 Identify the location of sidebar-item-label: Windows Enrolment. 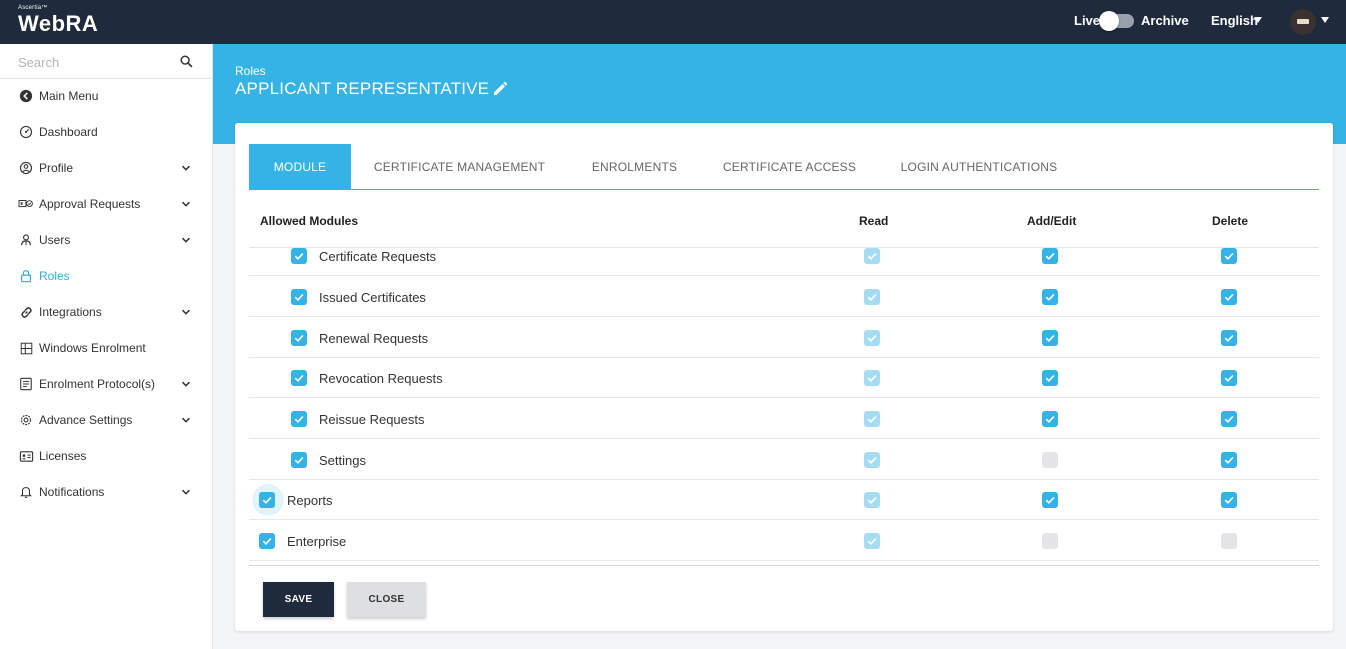
(92, 348).